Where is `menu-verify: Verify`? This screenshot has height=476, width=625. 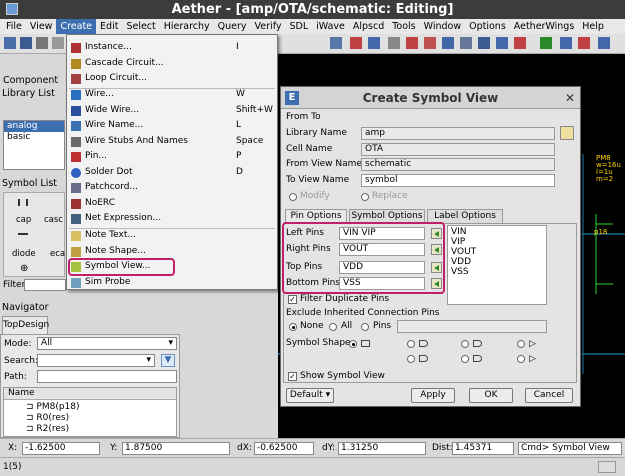 menu-verify: Verify is located at coordinates (268, 26).